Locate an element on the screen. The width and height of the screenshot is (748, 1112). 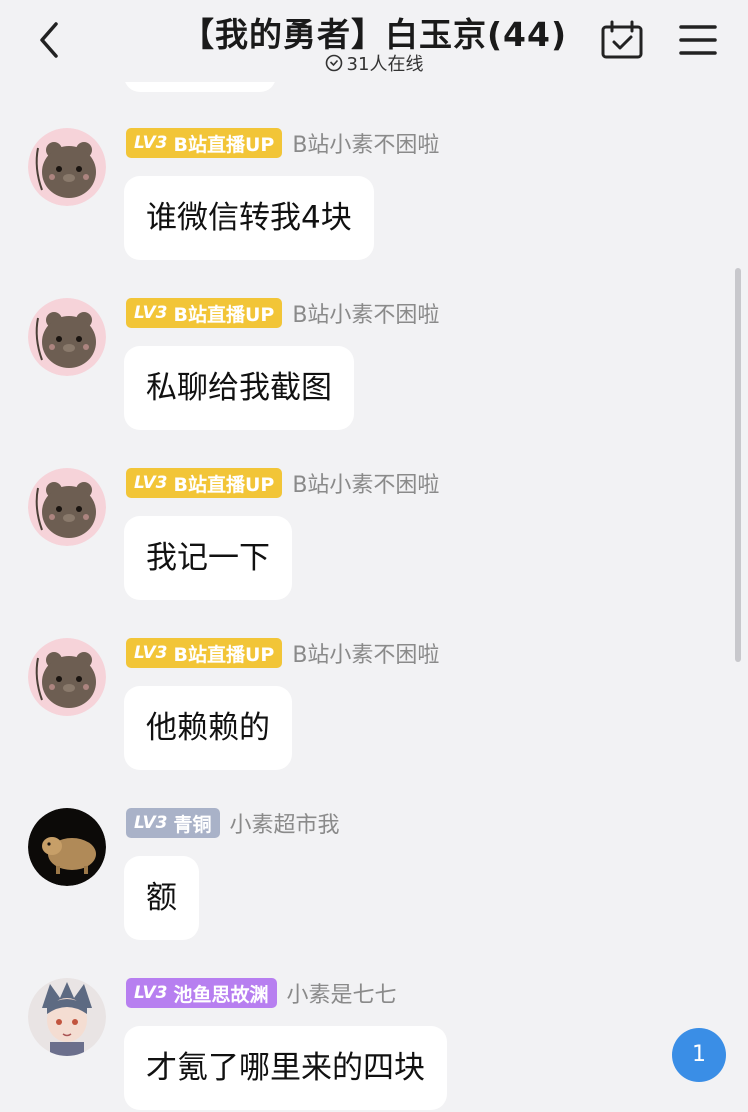
calendar-check-icon is located at coordinates (622, 39).